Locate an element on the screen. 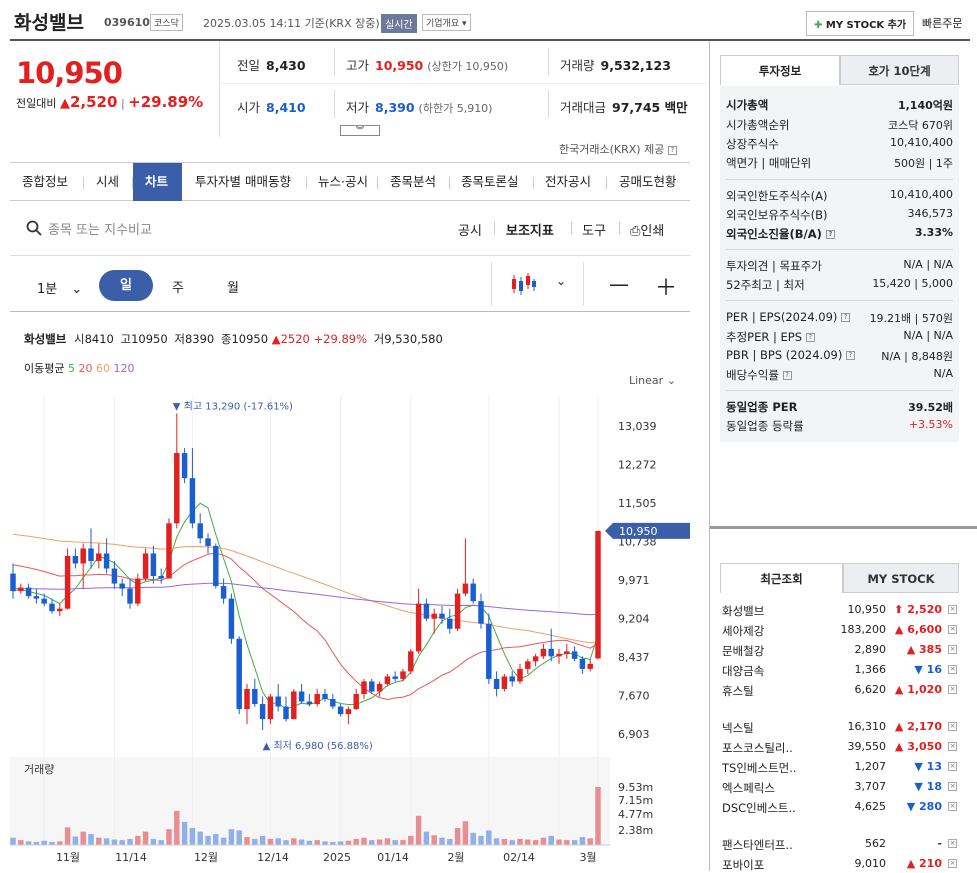  recent-item: 대양금속 1,366 ▼ 16 × is located at coordinates (840, 671).